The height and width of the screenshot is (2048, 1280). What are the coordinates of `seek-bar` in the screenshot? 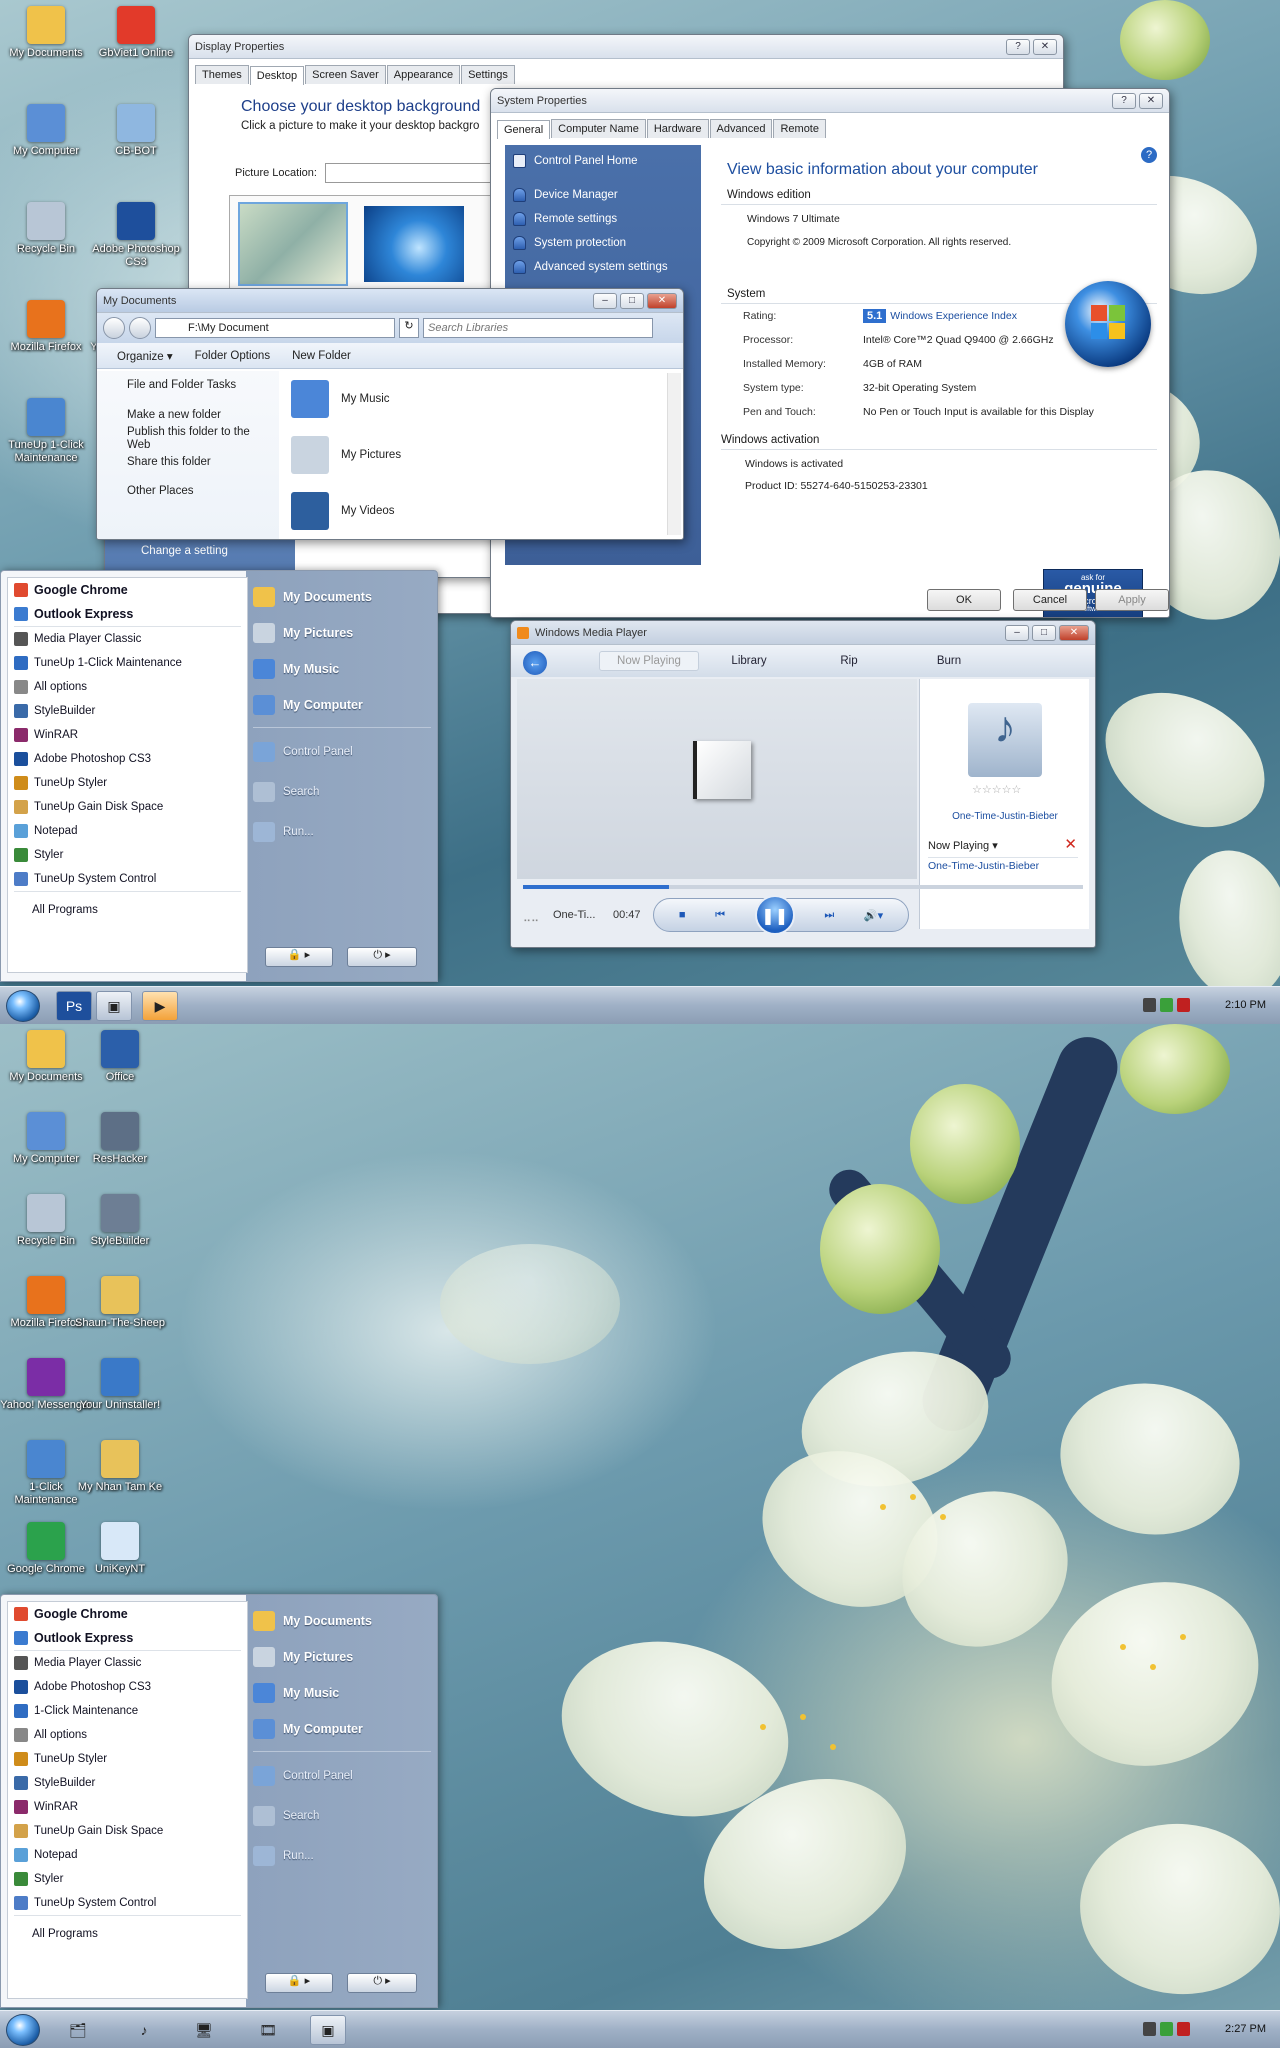 It's located at (803, 887).